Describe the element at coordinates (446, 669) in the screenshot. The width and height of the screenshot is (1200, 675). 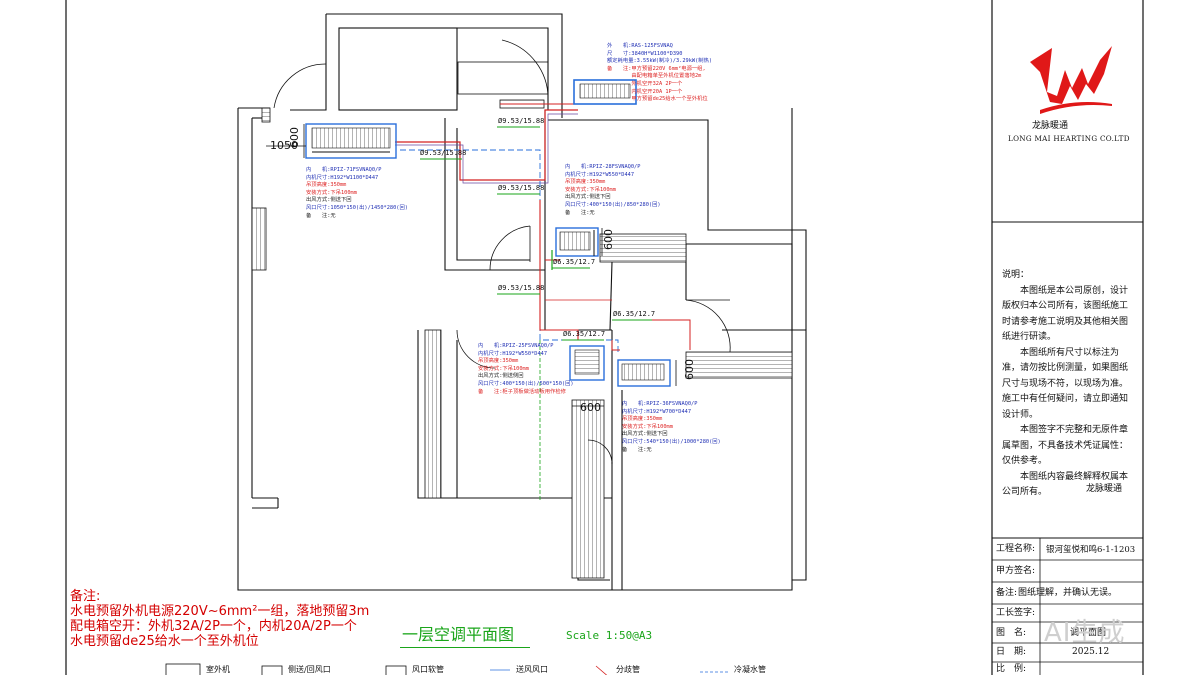
I see `legend-strip` at that location.